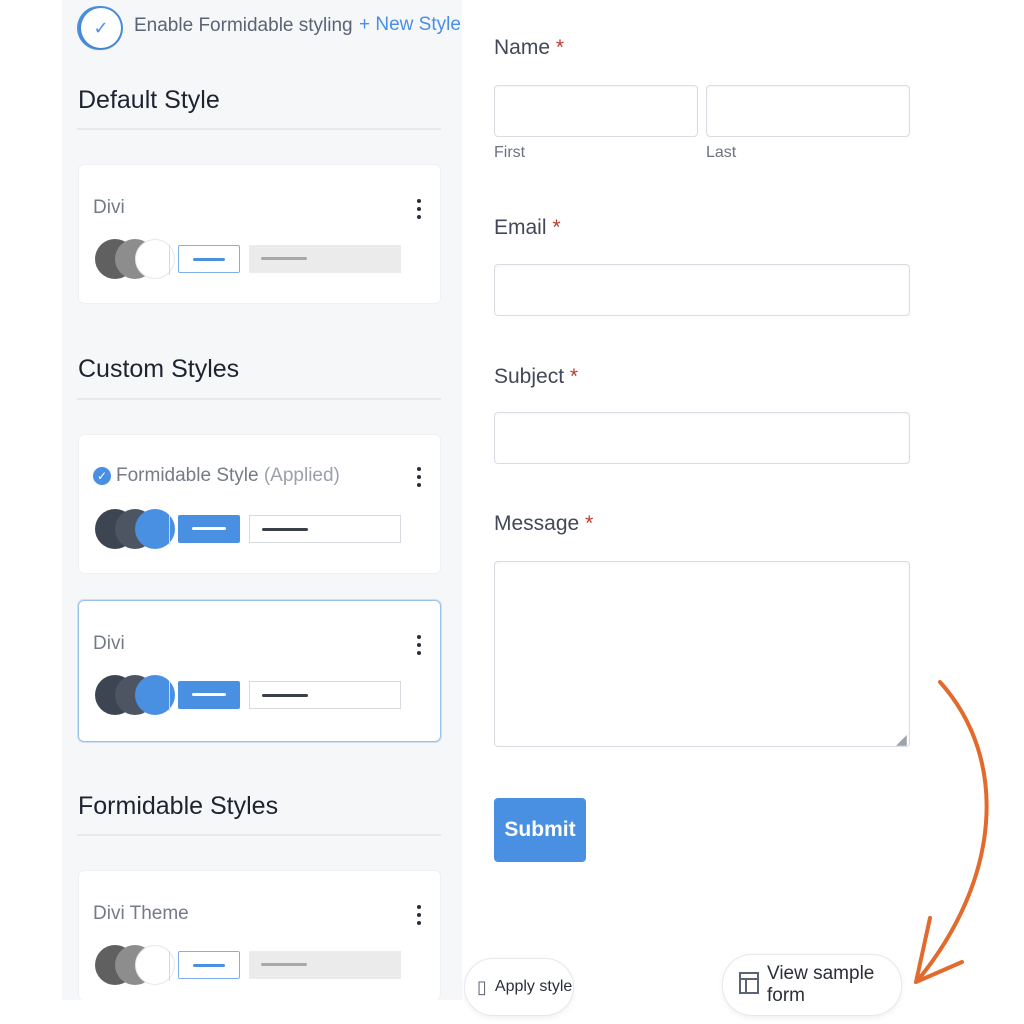 The width and height of the screenshot is (1024, 1024). What do you see at coordinates (951, 832) in the screenshot?
I see `annotation-arrow-icon` at bounding box center [951, 832].